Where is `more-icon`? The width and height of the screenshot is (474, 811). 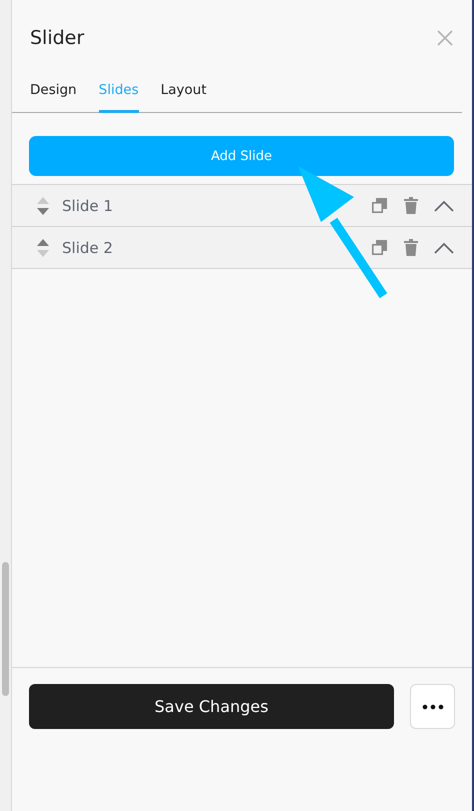
more-icon is located at coordinates (433, 707).